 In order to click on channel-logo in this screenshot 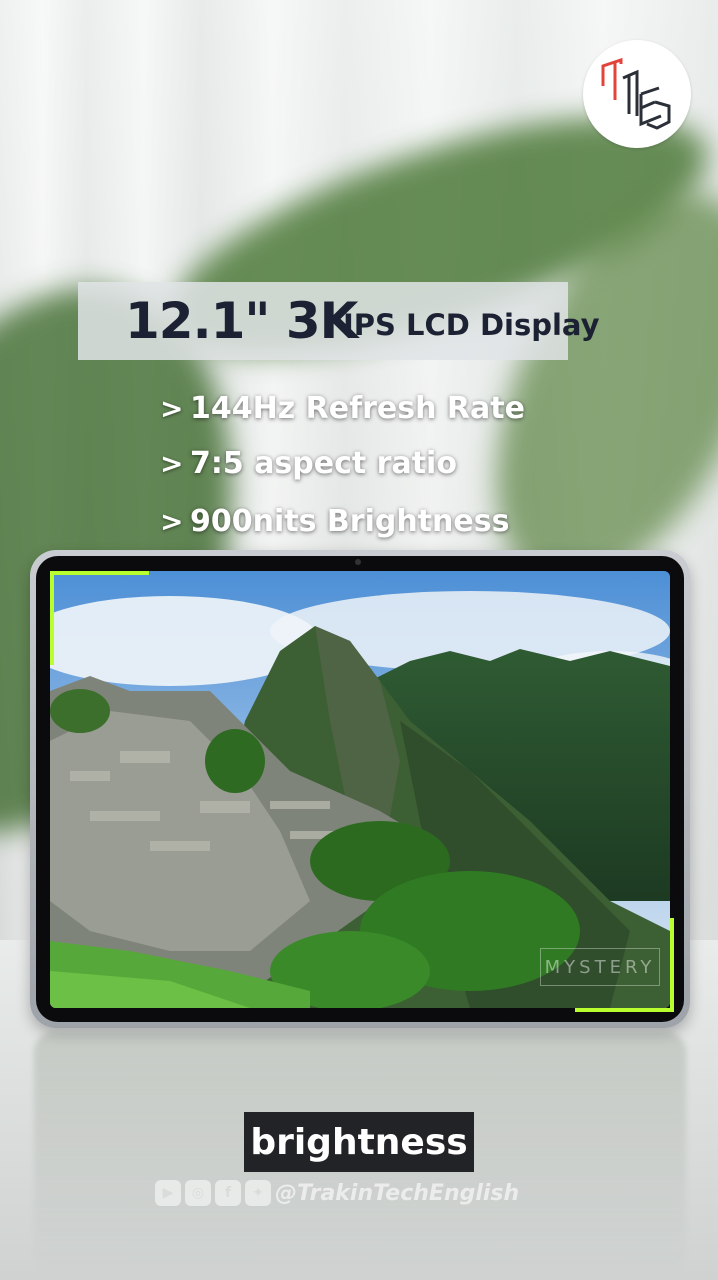, I will do `click(637, 94)`.